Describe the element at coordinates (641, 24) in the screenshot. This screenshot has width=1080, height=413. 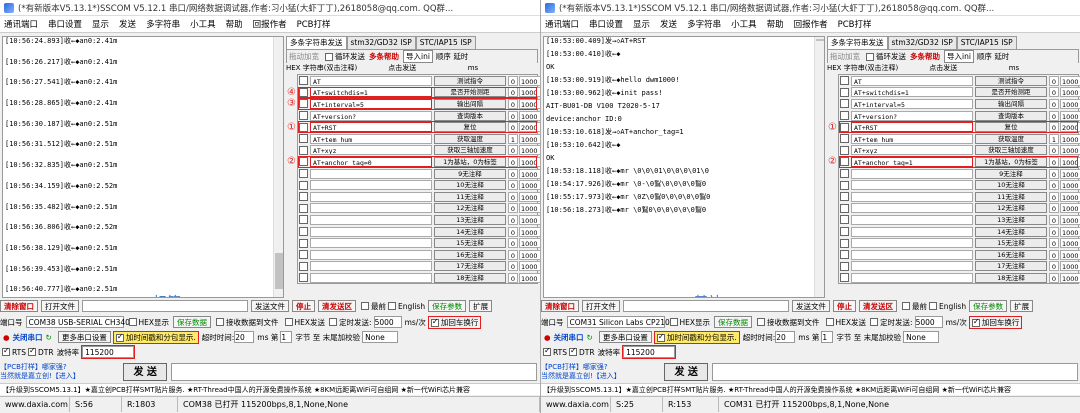
I see `menu-item-display: 显示` at that location.